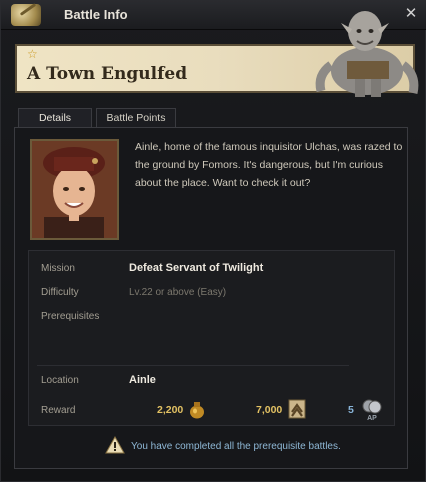 The image size is (426, 482). What do you see at coordinates (107, 74) in the screenshot?
I see `quest-title: A Town Engulfed` at bounding box center [107, 74].